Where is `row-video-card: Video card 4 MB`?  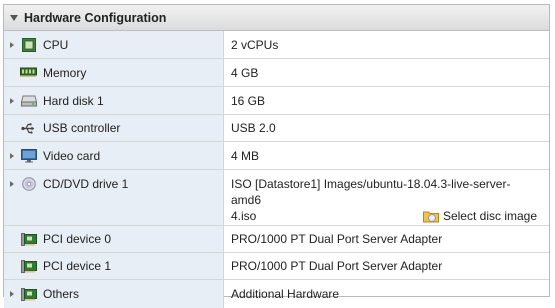
row-video-card: Video card 4 MB is located at coordinates (276, 156).